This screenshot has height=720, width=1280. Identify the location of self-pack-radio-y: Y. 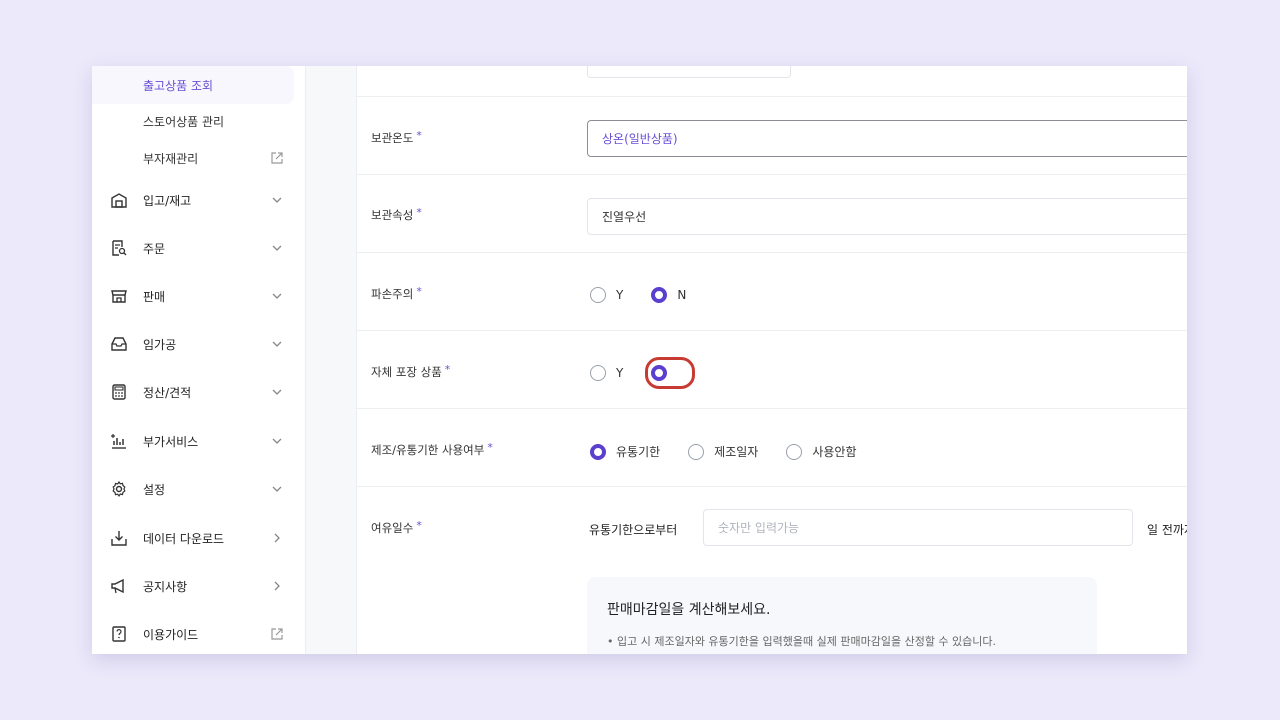
(606, 373).